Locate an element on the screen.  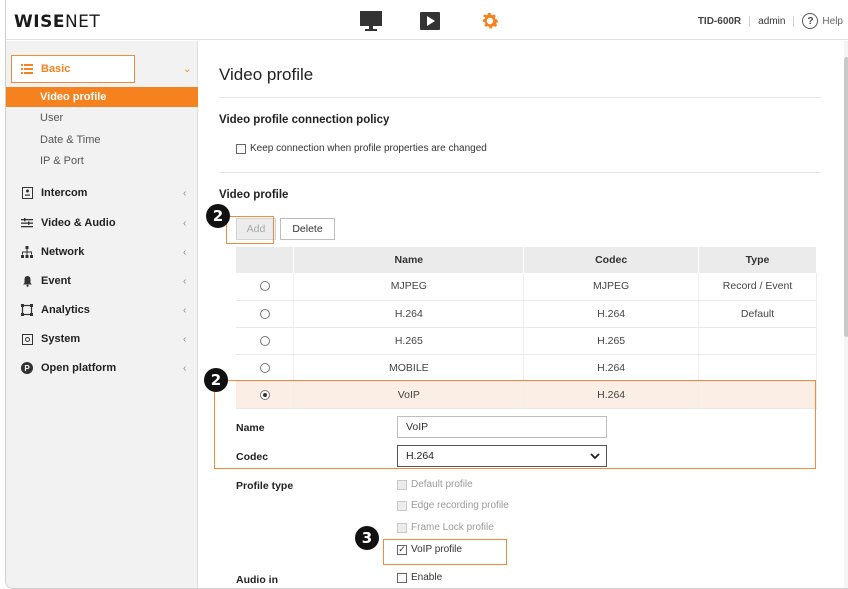
network-icon is located at coordinates (27, 252).